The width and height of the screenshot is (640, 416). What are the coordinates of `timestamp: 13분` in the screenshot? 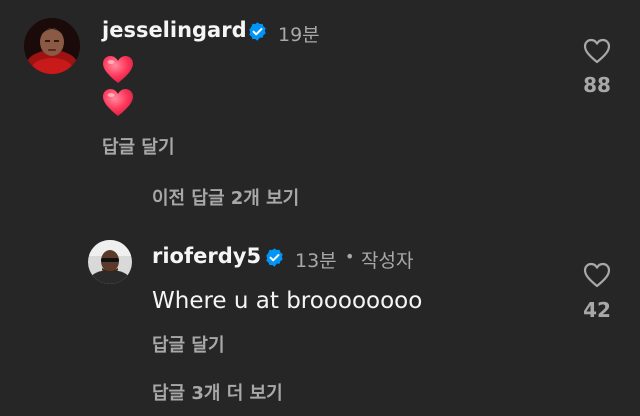 It's located at (316, 261).